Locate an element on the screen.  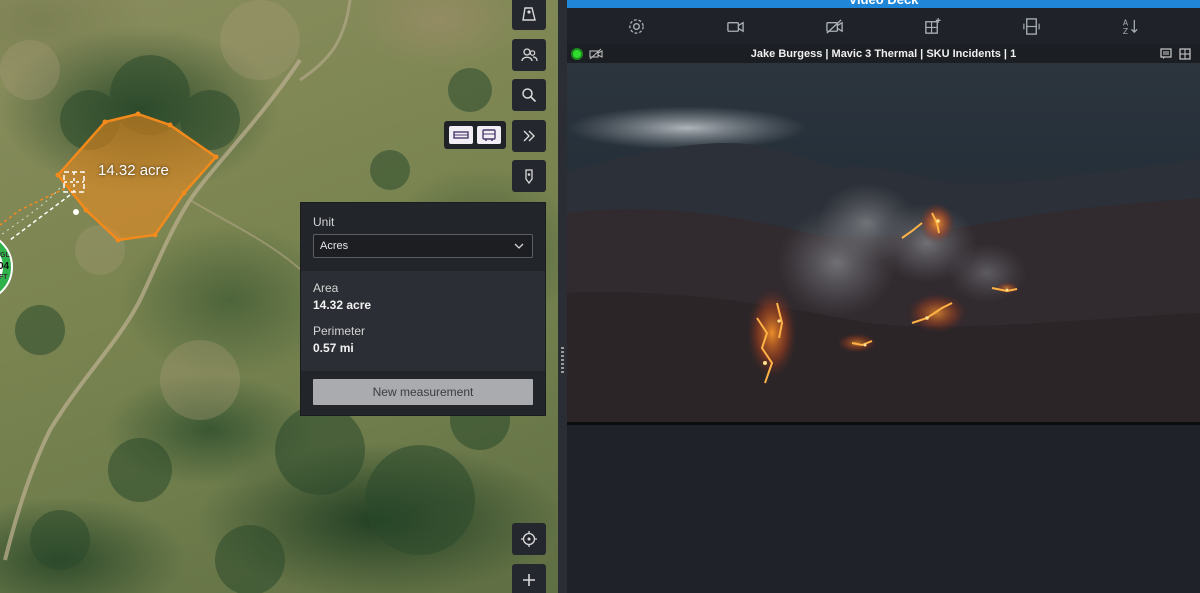
sort-button: AZ is located at coordinates (1131, 26).